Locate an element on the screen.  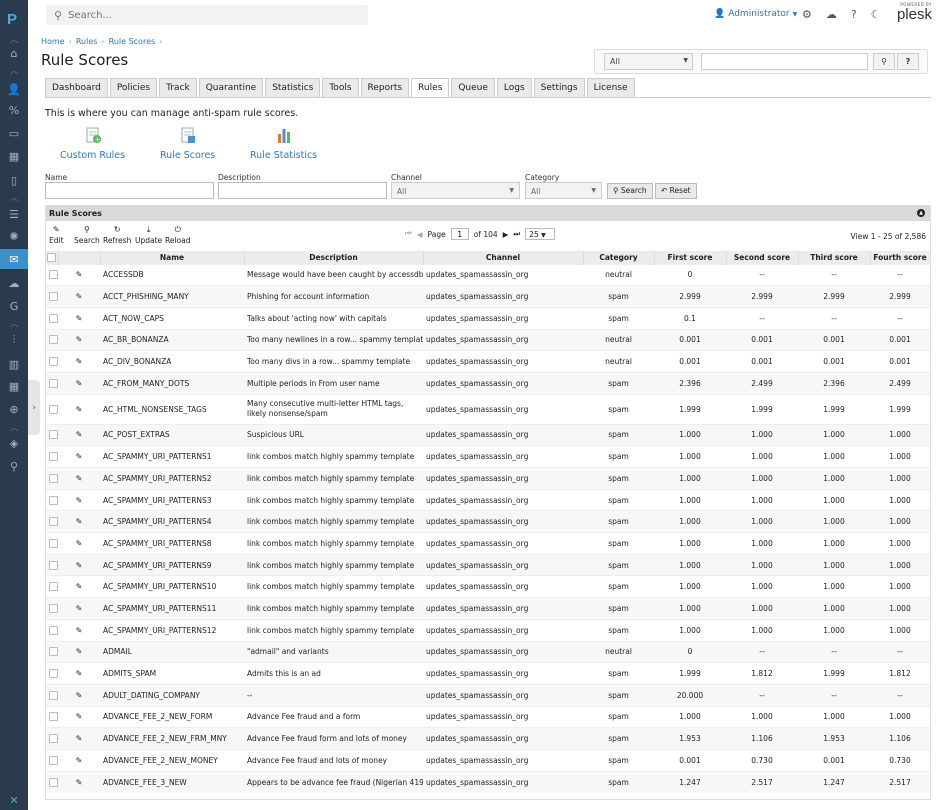
page-size-select: 25 ▼ is located at coordinates (540, 234).